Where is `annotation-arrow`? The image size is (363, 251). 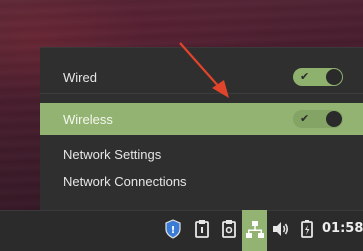 annotation-arrow is located at coordinates (204, 70).